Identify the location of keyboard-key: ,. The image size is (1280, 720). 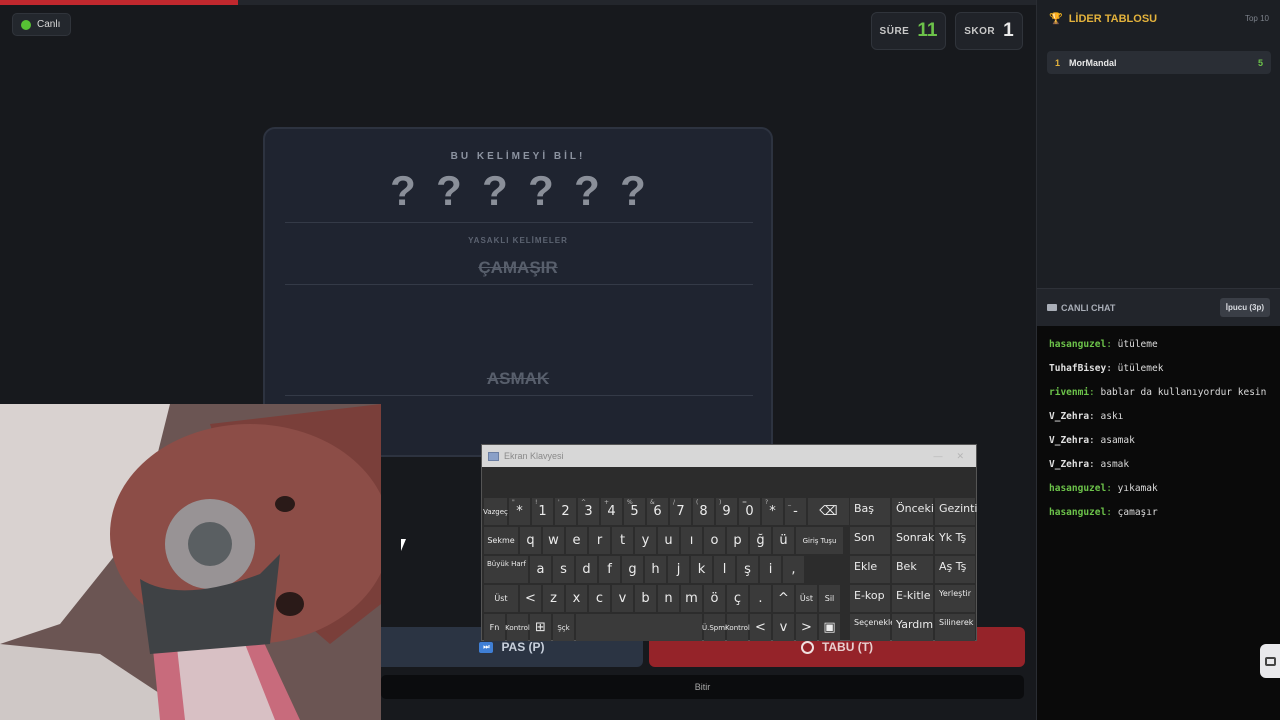
(793, 569).